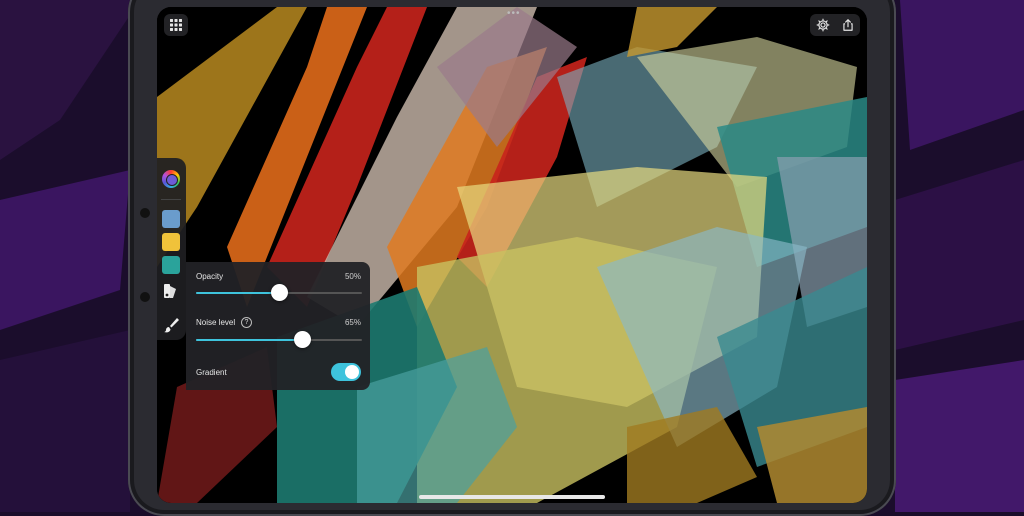  Describe the element at coordinates (210, 276) in the screenshot. I see `opacity-label: Opacity` at that location.